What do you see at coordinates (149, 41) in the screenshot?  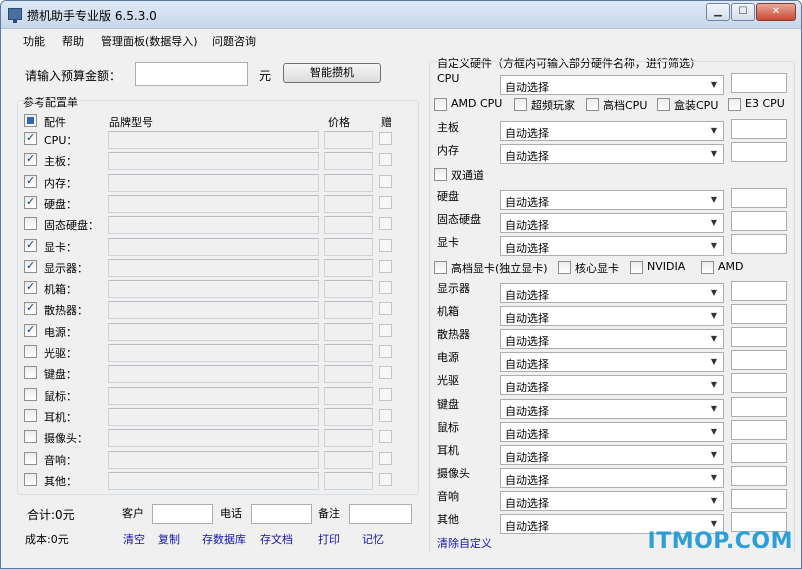 I see `menu-admin-panel: 管理面板(数据导入)` at bounding box center [149, 41].